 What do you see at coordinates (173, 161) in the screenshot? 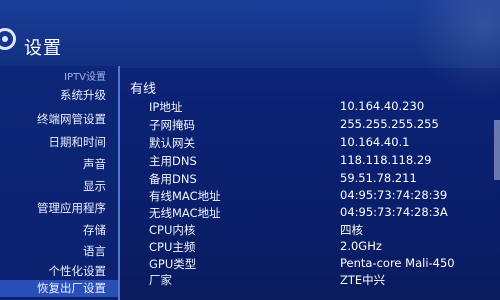
I see `info-label-primary-dns: 主用DNS` at bounding box center [173, 161].